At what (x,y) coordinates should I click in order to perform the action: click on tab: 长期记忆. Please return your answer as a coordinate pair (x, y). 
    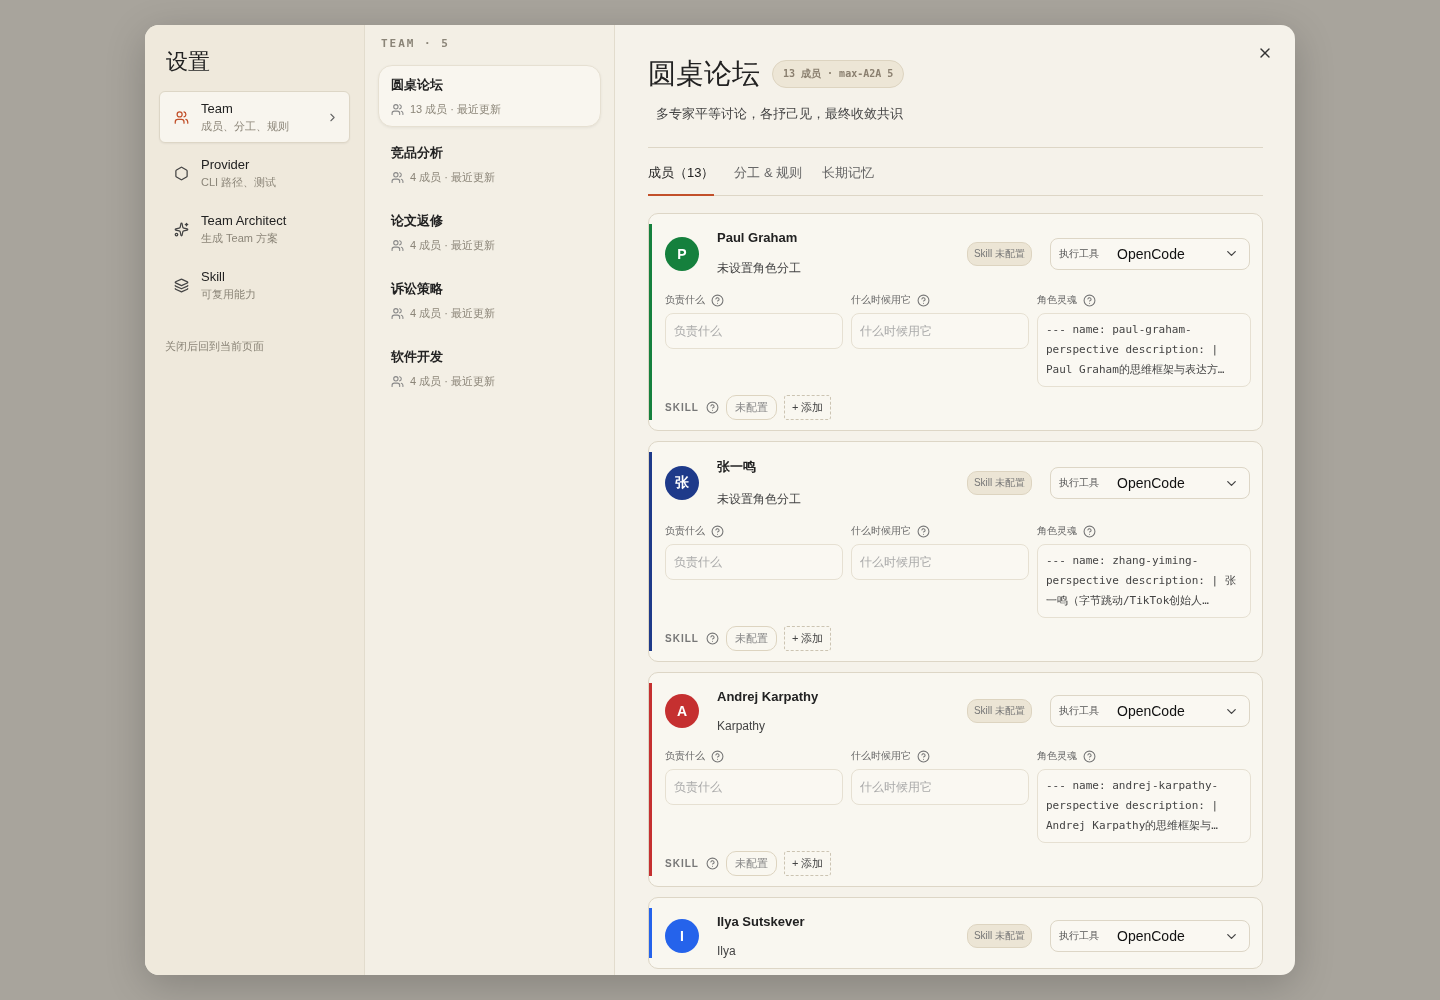
    Looking at the image, I should click on (848, 180).